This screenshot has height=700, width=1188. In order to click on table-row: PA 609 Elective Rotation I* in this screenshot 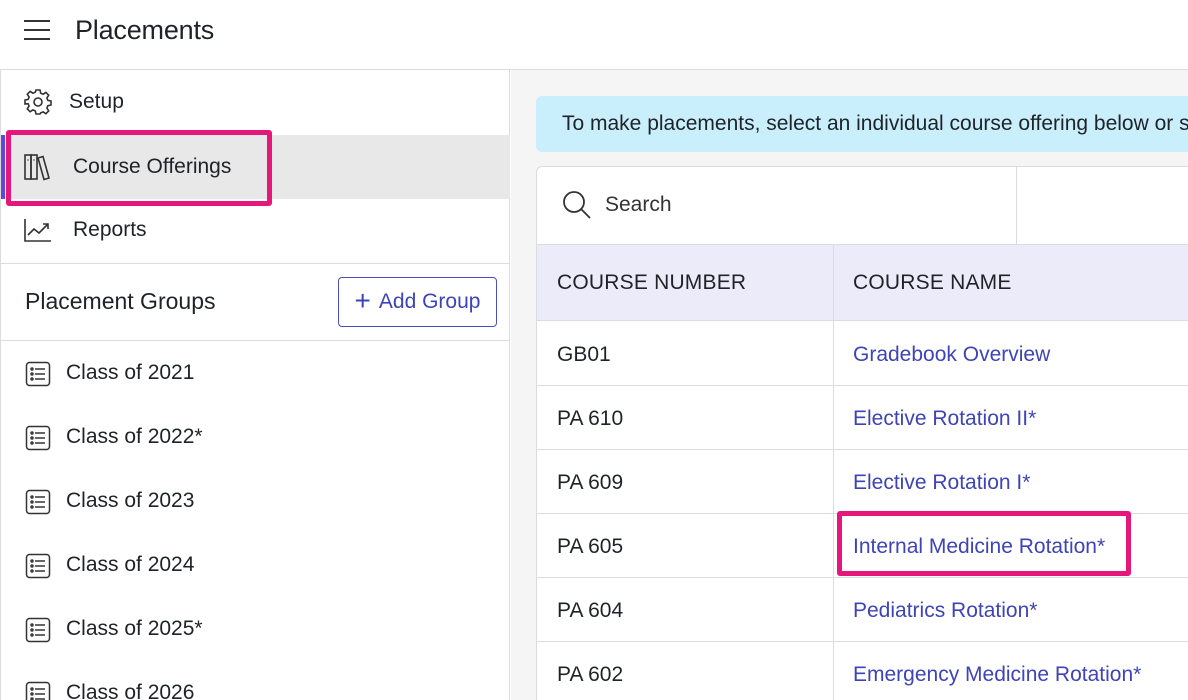, I will do `click(862, 482)`.